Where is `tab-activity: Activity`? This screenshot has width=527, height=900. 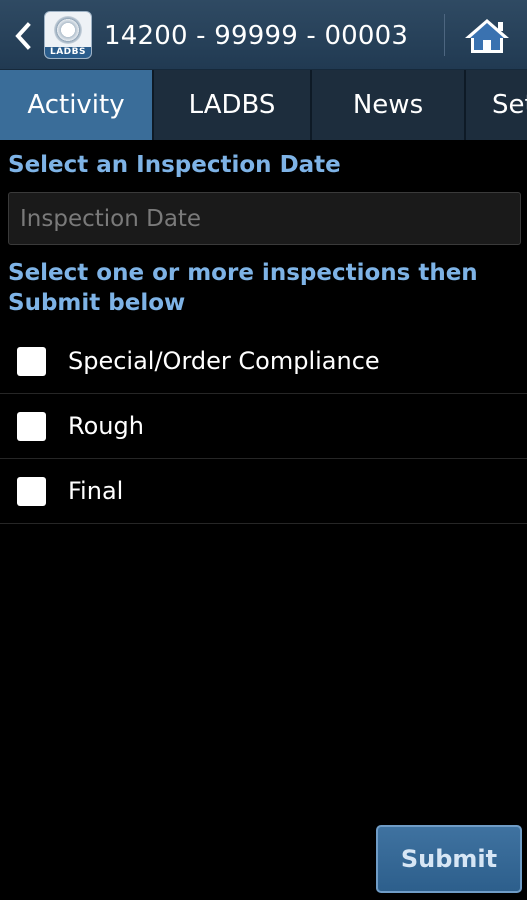
tab-activity: Activity is located at coordinates (77, 105).